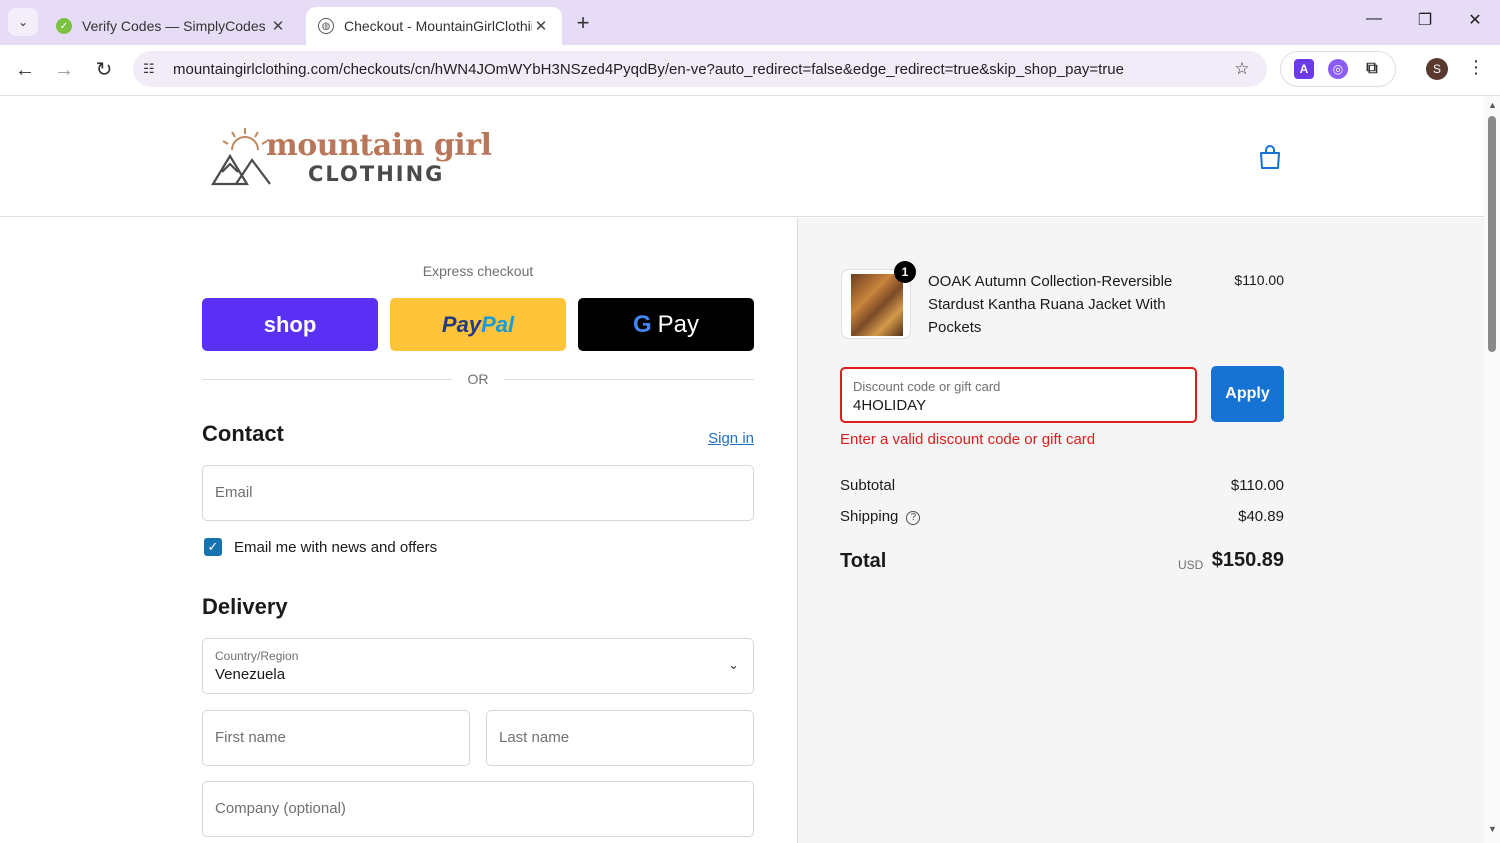 This screenshot has width=1500, height=843. What do you see at coordinates (889, 405) in the screenshot?
I see `discount-value: 4HOLIDAY` at bounding box center [889, 405].